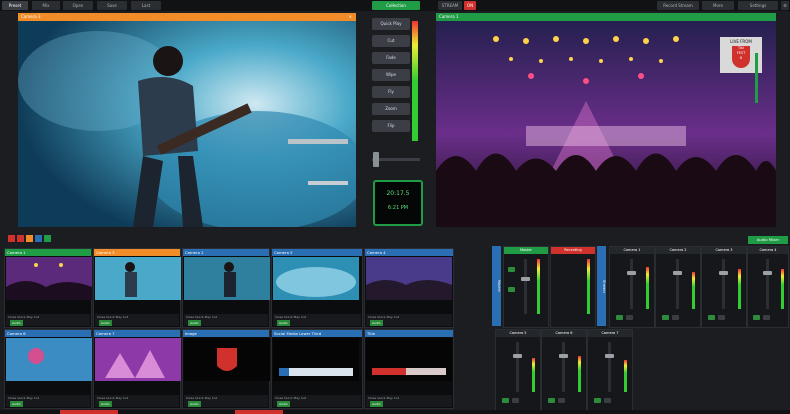  I want to click on source-cell-camera-7: Camera 7 Close Quick Play Cut Audio, so click(137, 369).